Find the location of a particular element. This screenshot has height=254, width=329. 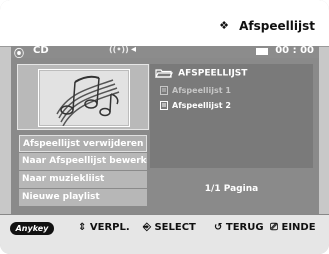

back-icon: ↺ is located at coordinates (218, 227).